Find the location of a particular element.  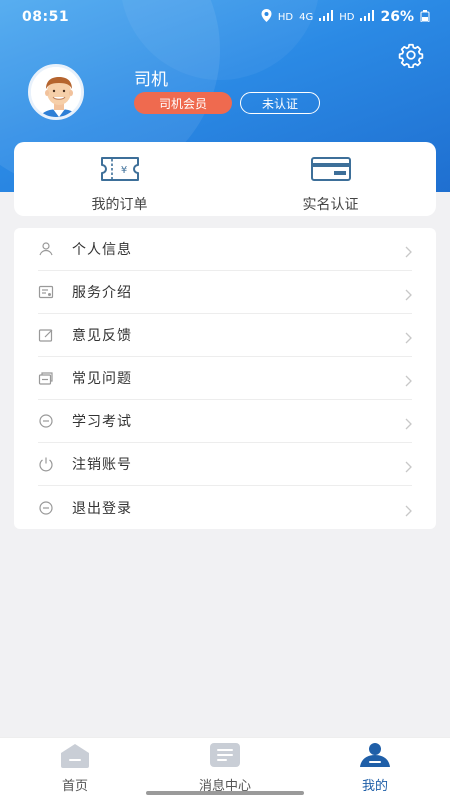

status-bar: 08:51 HD 4G HD 26% is located at coordinates (225, 17).